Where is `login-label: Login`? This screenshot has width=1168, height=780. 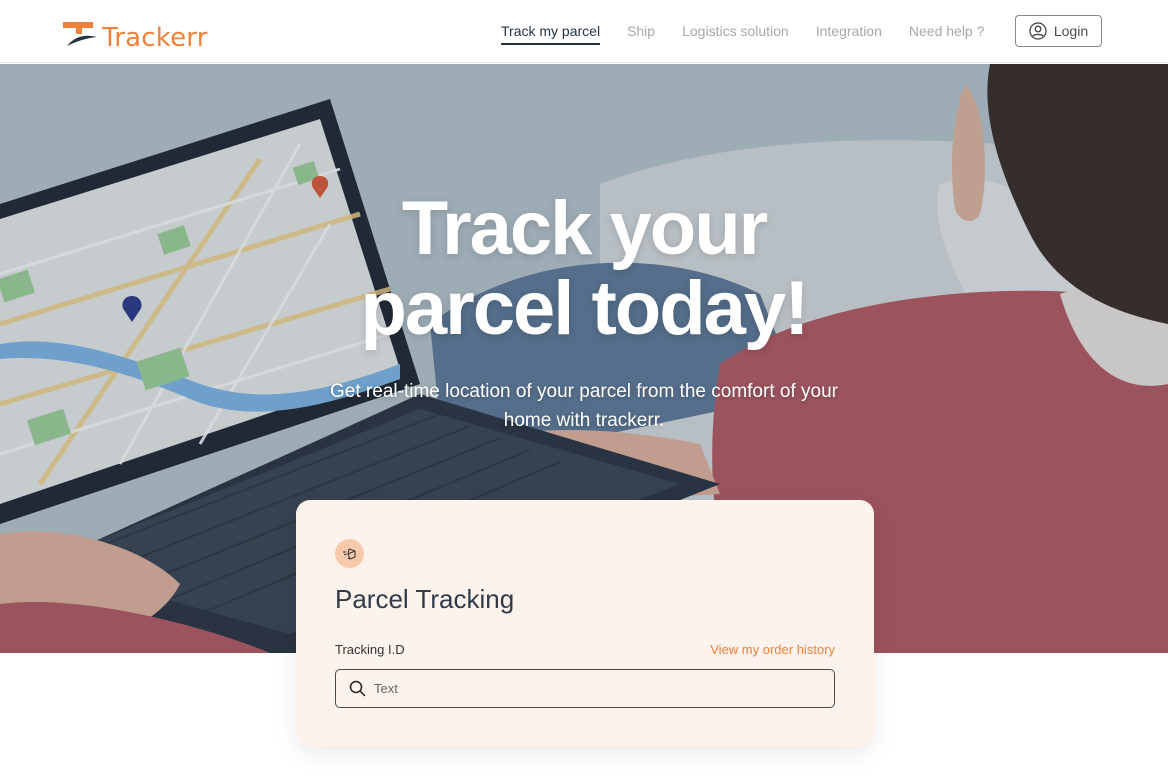
login-label: Login is located at coordinates (1071, 31).